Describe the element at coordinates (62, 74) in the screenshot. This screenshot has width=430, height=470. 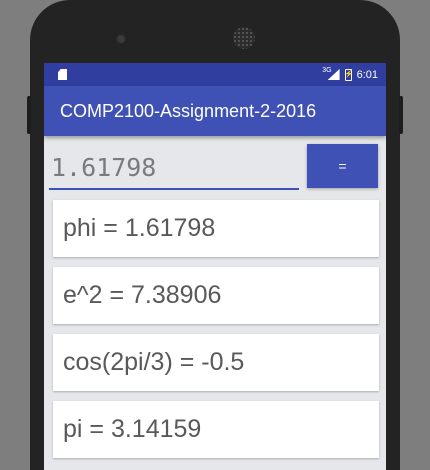
I see `sim-card-icon` at that location.